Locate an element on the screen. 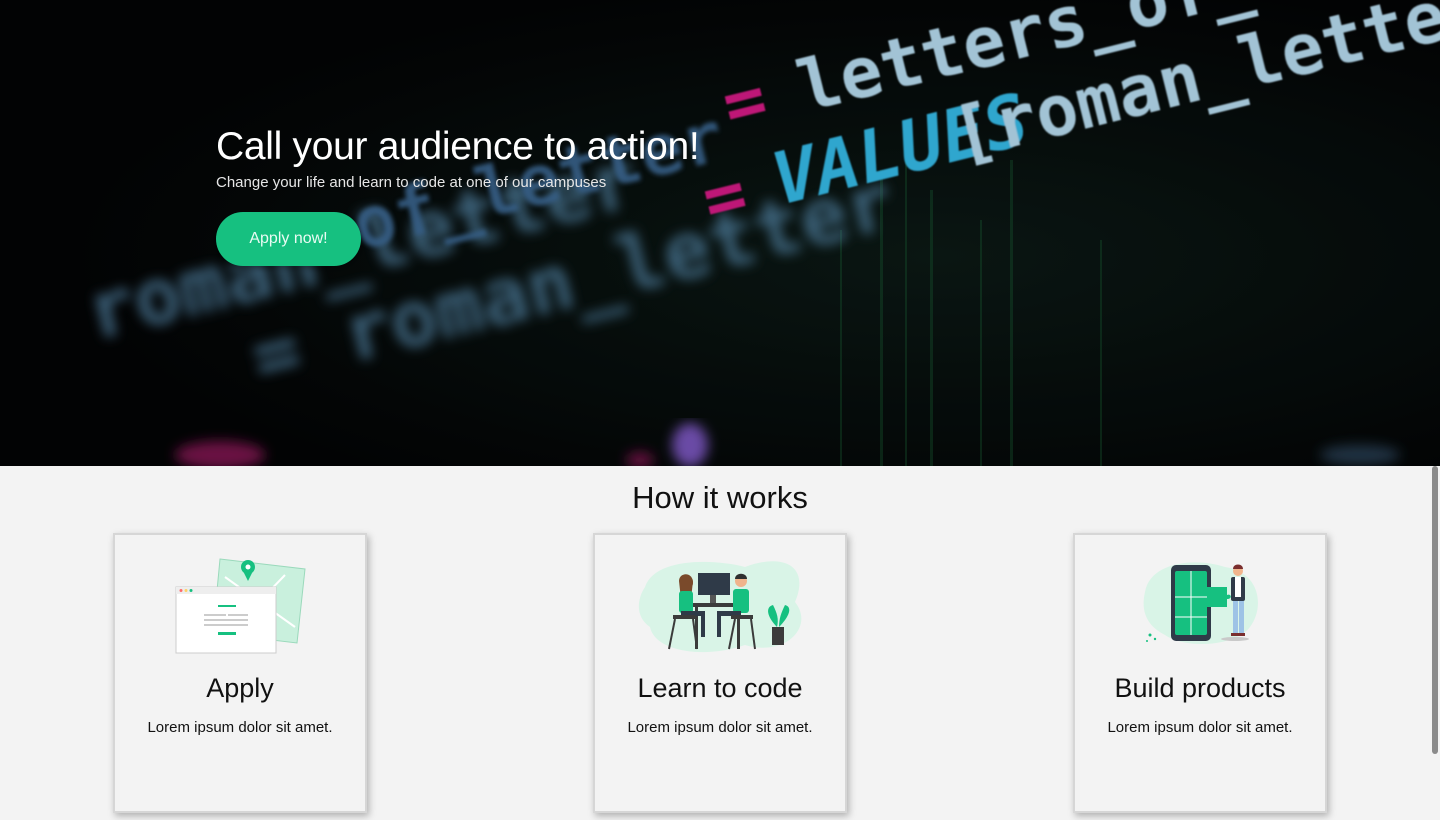  scrollbar-thumb is located at coordinates (1435, 610).